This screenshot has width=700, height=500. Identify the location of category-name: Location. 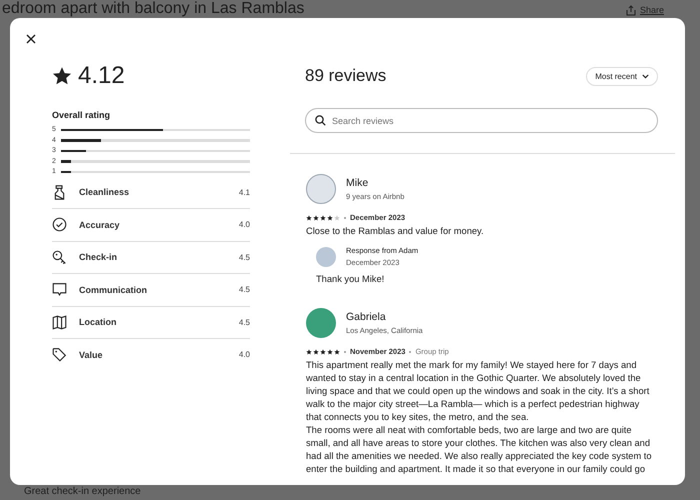
(98, 322).